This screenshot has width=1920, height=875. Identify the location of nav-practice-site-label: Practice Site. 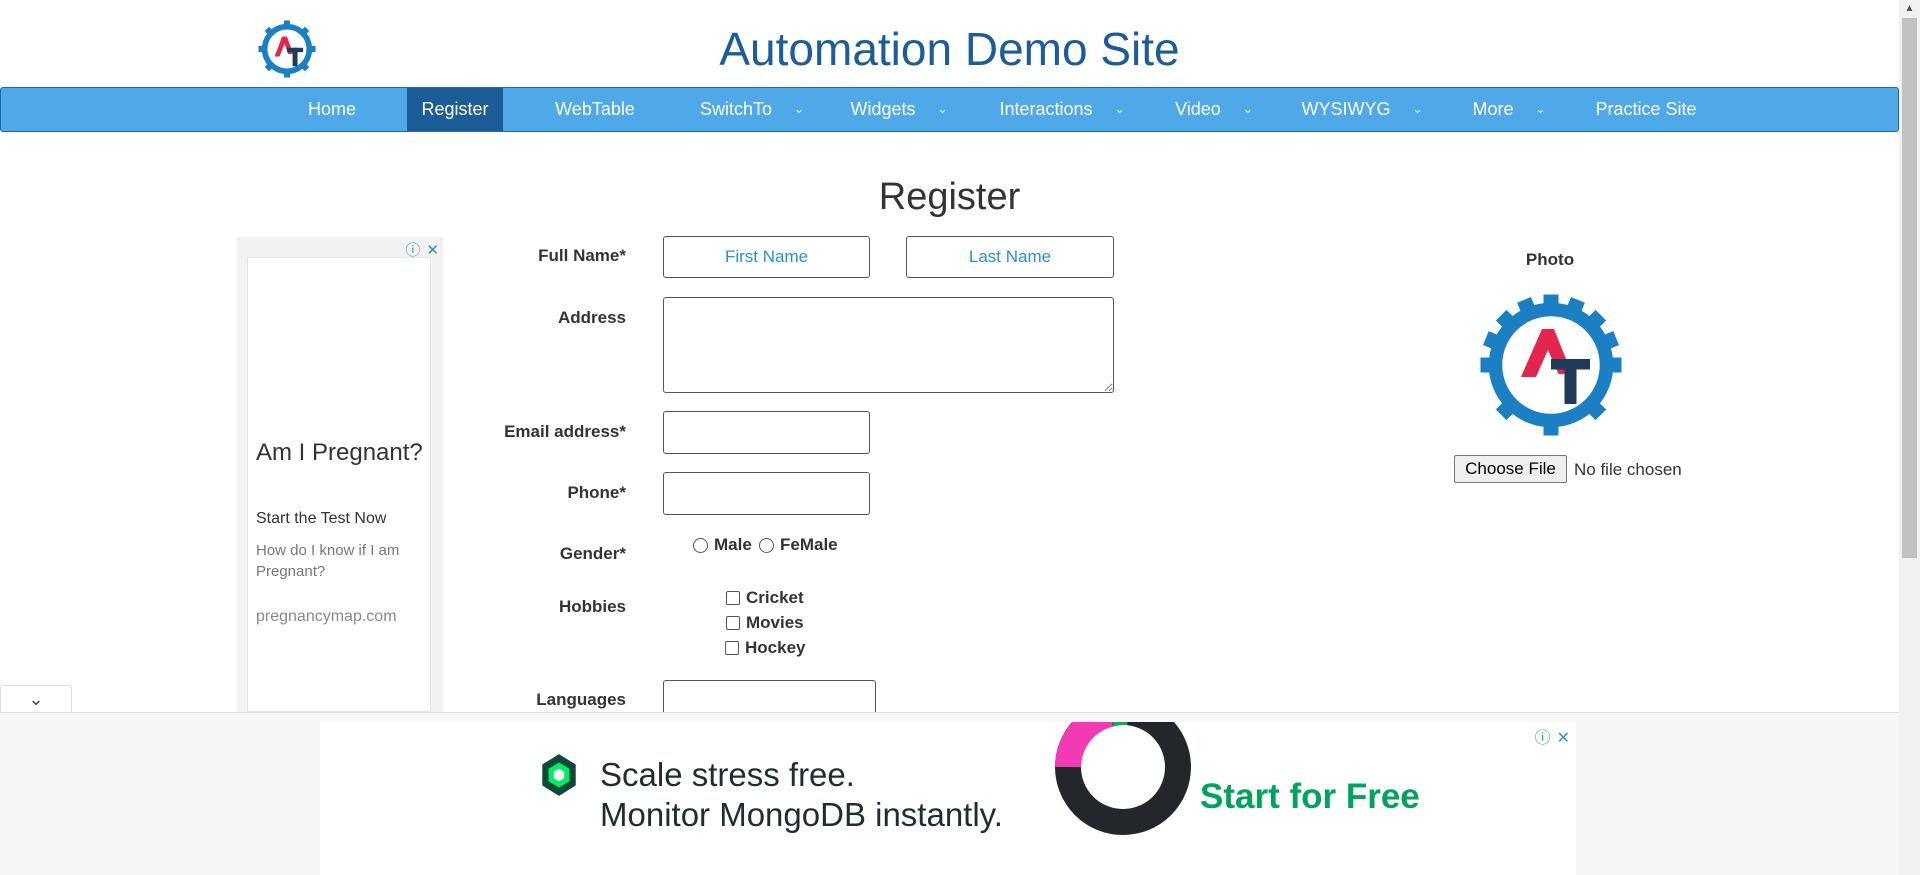
(1646, 109).